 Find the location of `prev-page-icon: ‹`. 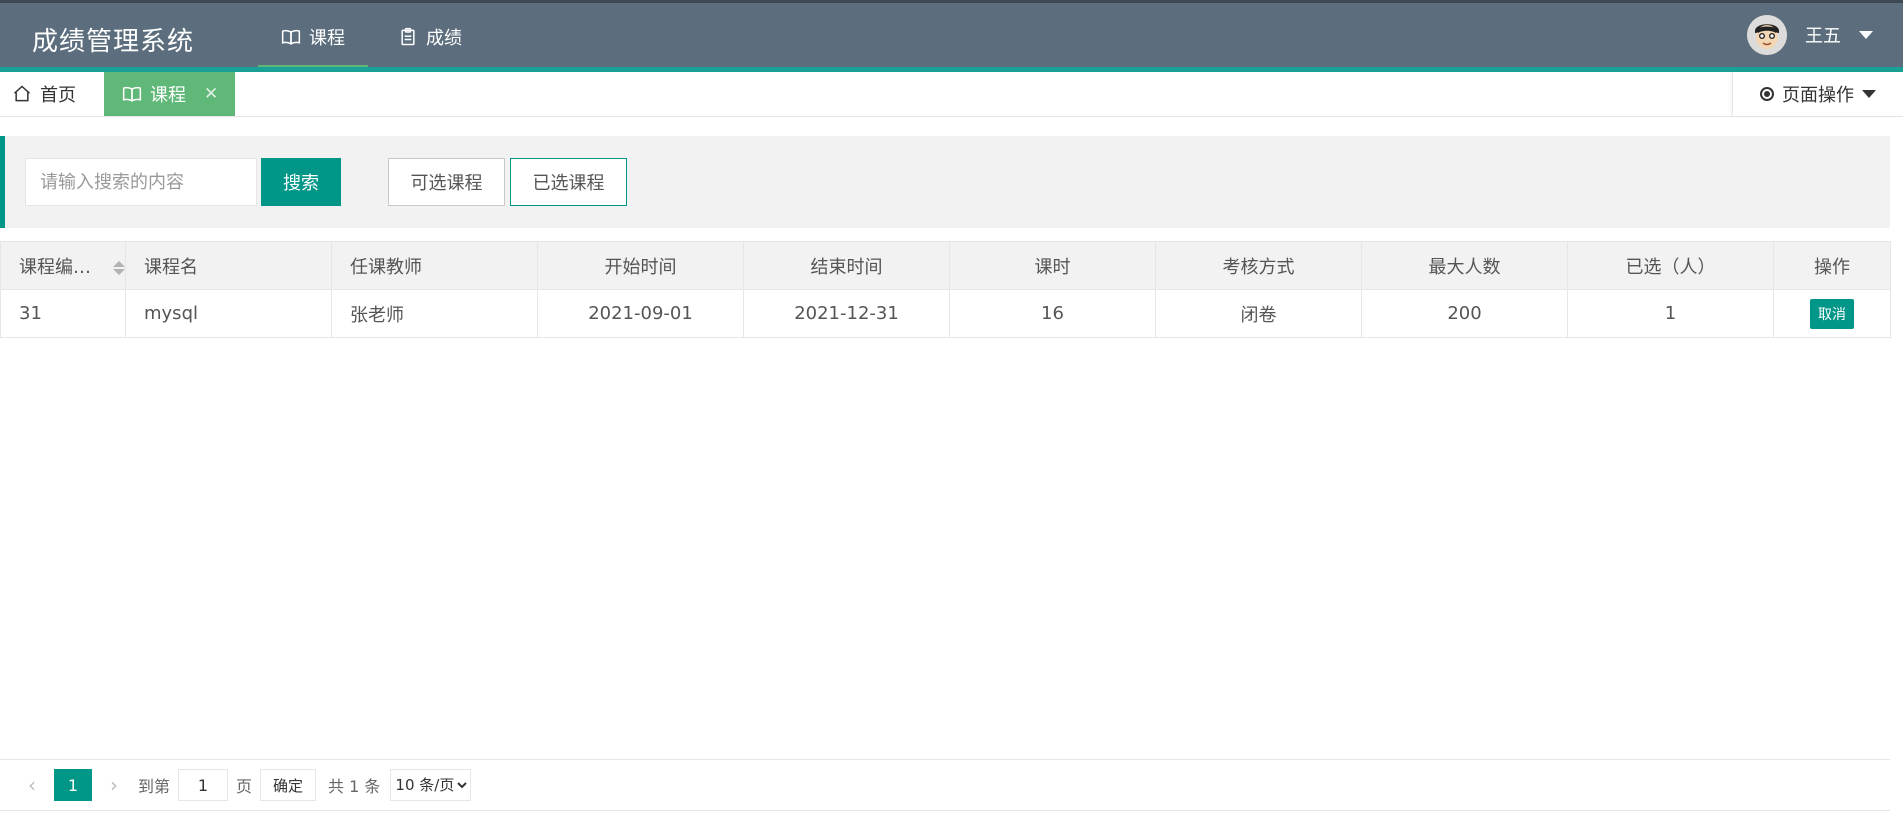

prev-page-icon: ‹ is located at coordinates (32, 785).